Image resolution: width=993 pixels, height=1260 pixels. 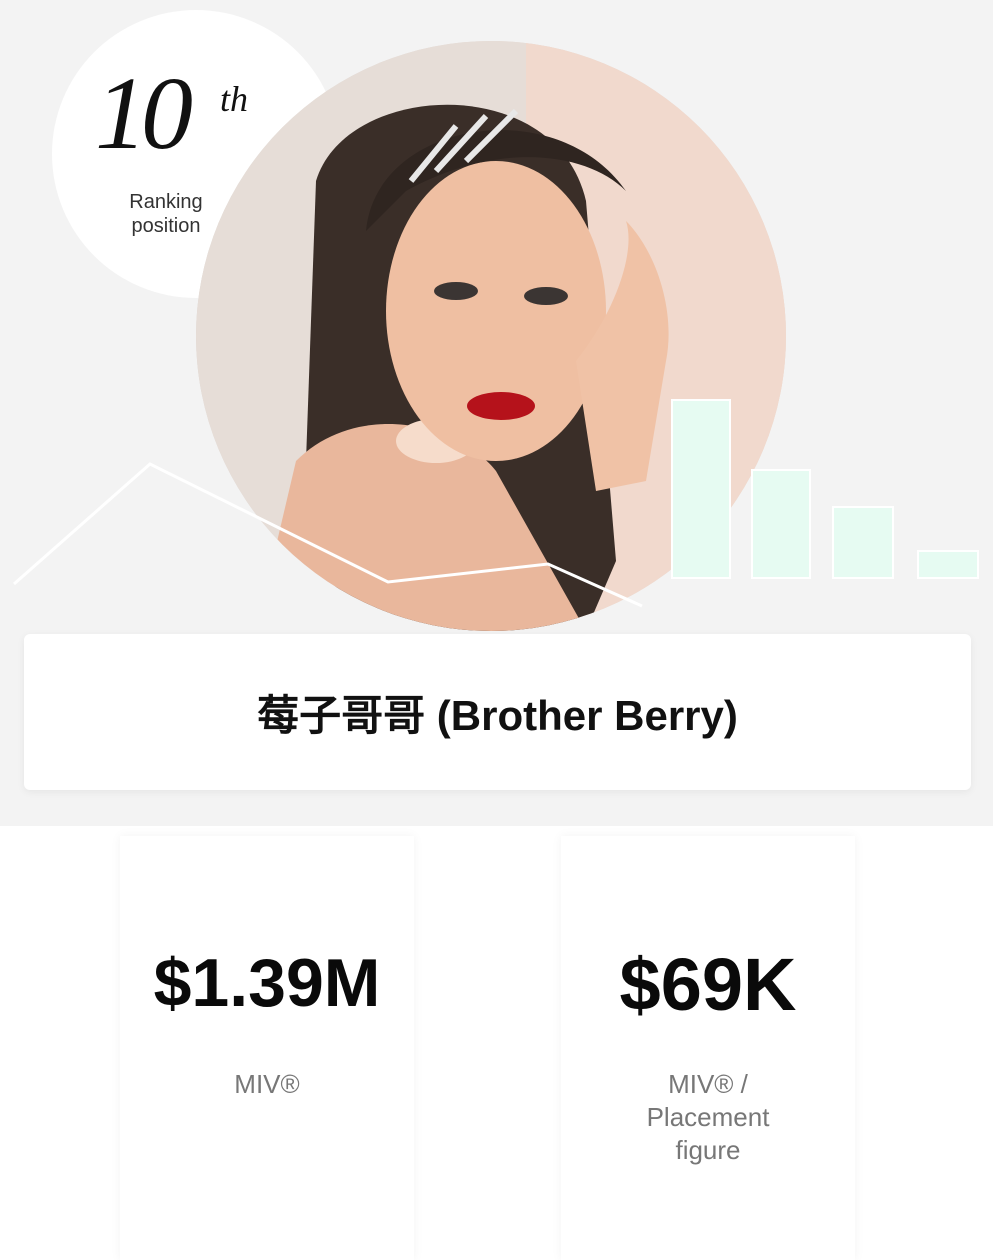 What do you see at coordinates (267, 1048) in the screenshot?
I see `stat-card-miv: $1.39M MIV®` at bounding box center [267, 1048].